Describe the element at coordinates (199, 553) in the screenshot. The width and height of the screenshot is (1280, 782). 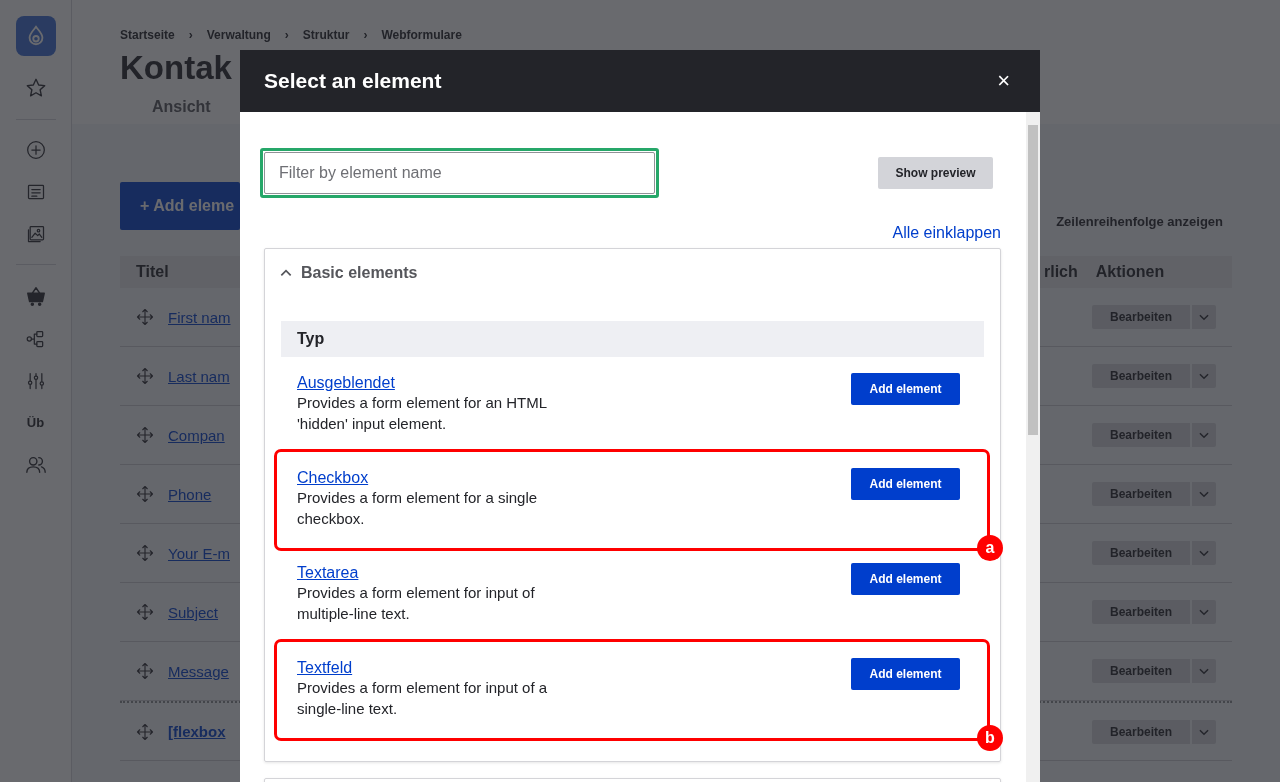
I see `element-link: Your E-m` at that location.